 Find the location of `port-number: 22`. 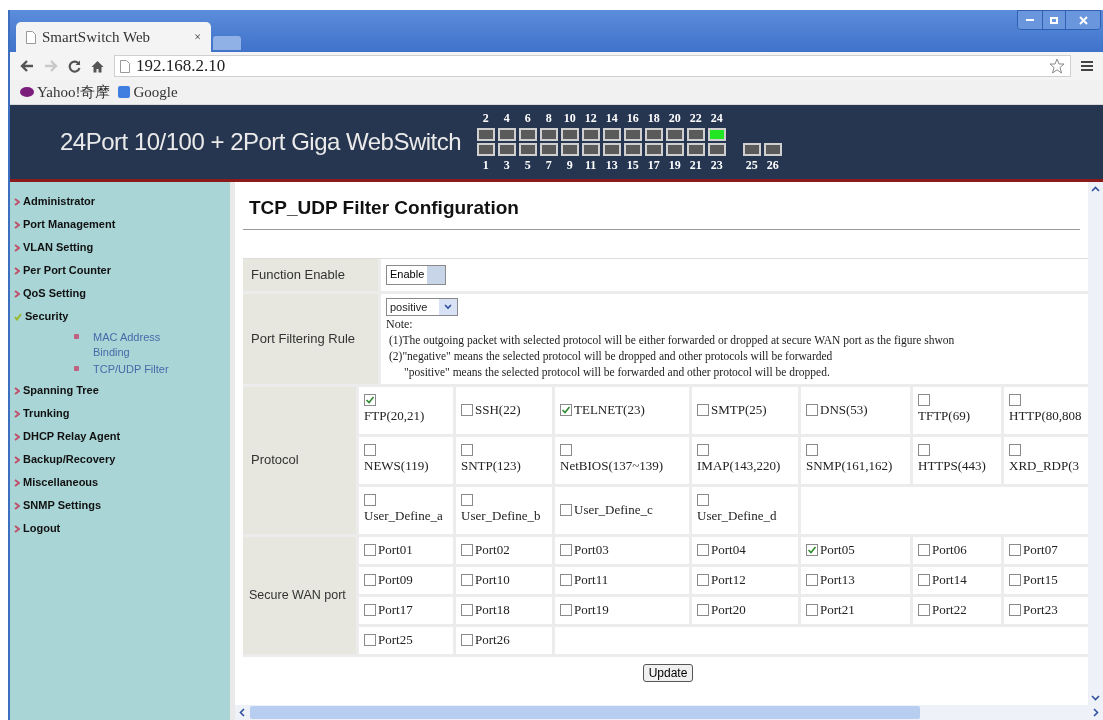

port-number: 22 is located at coordinates (695, 118).